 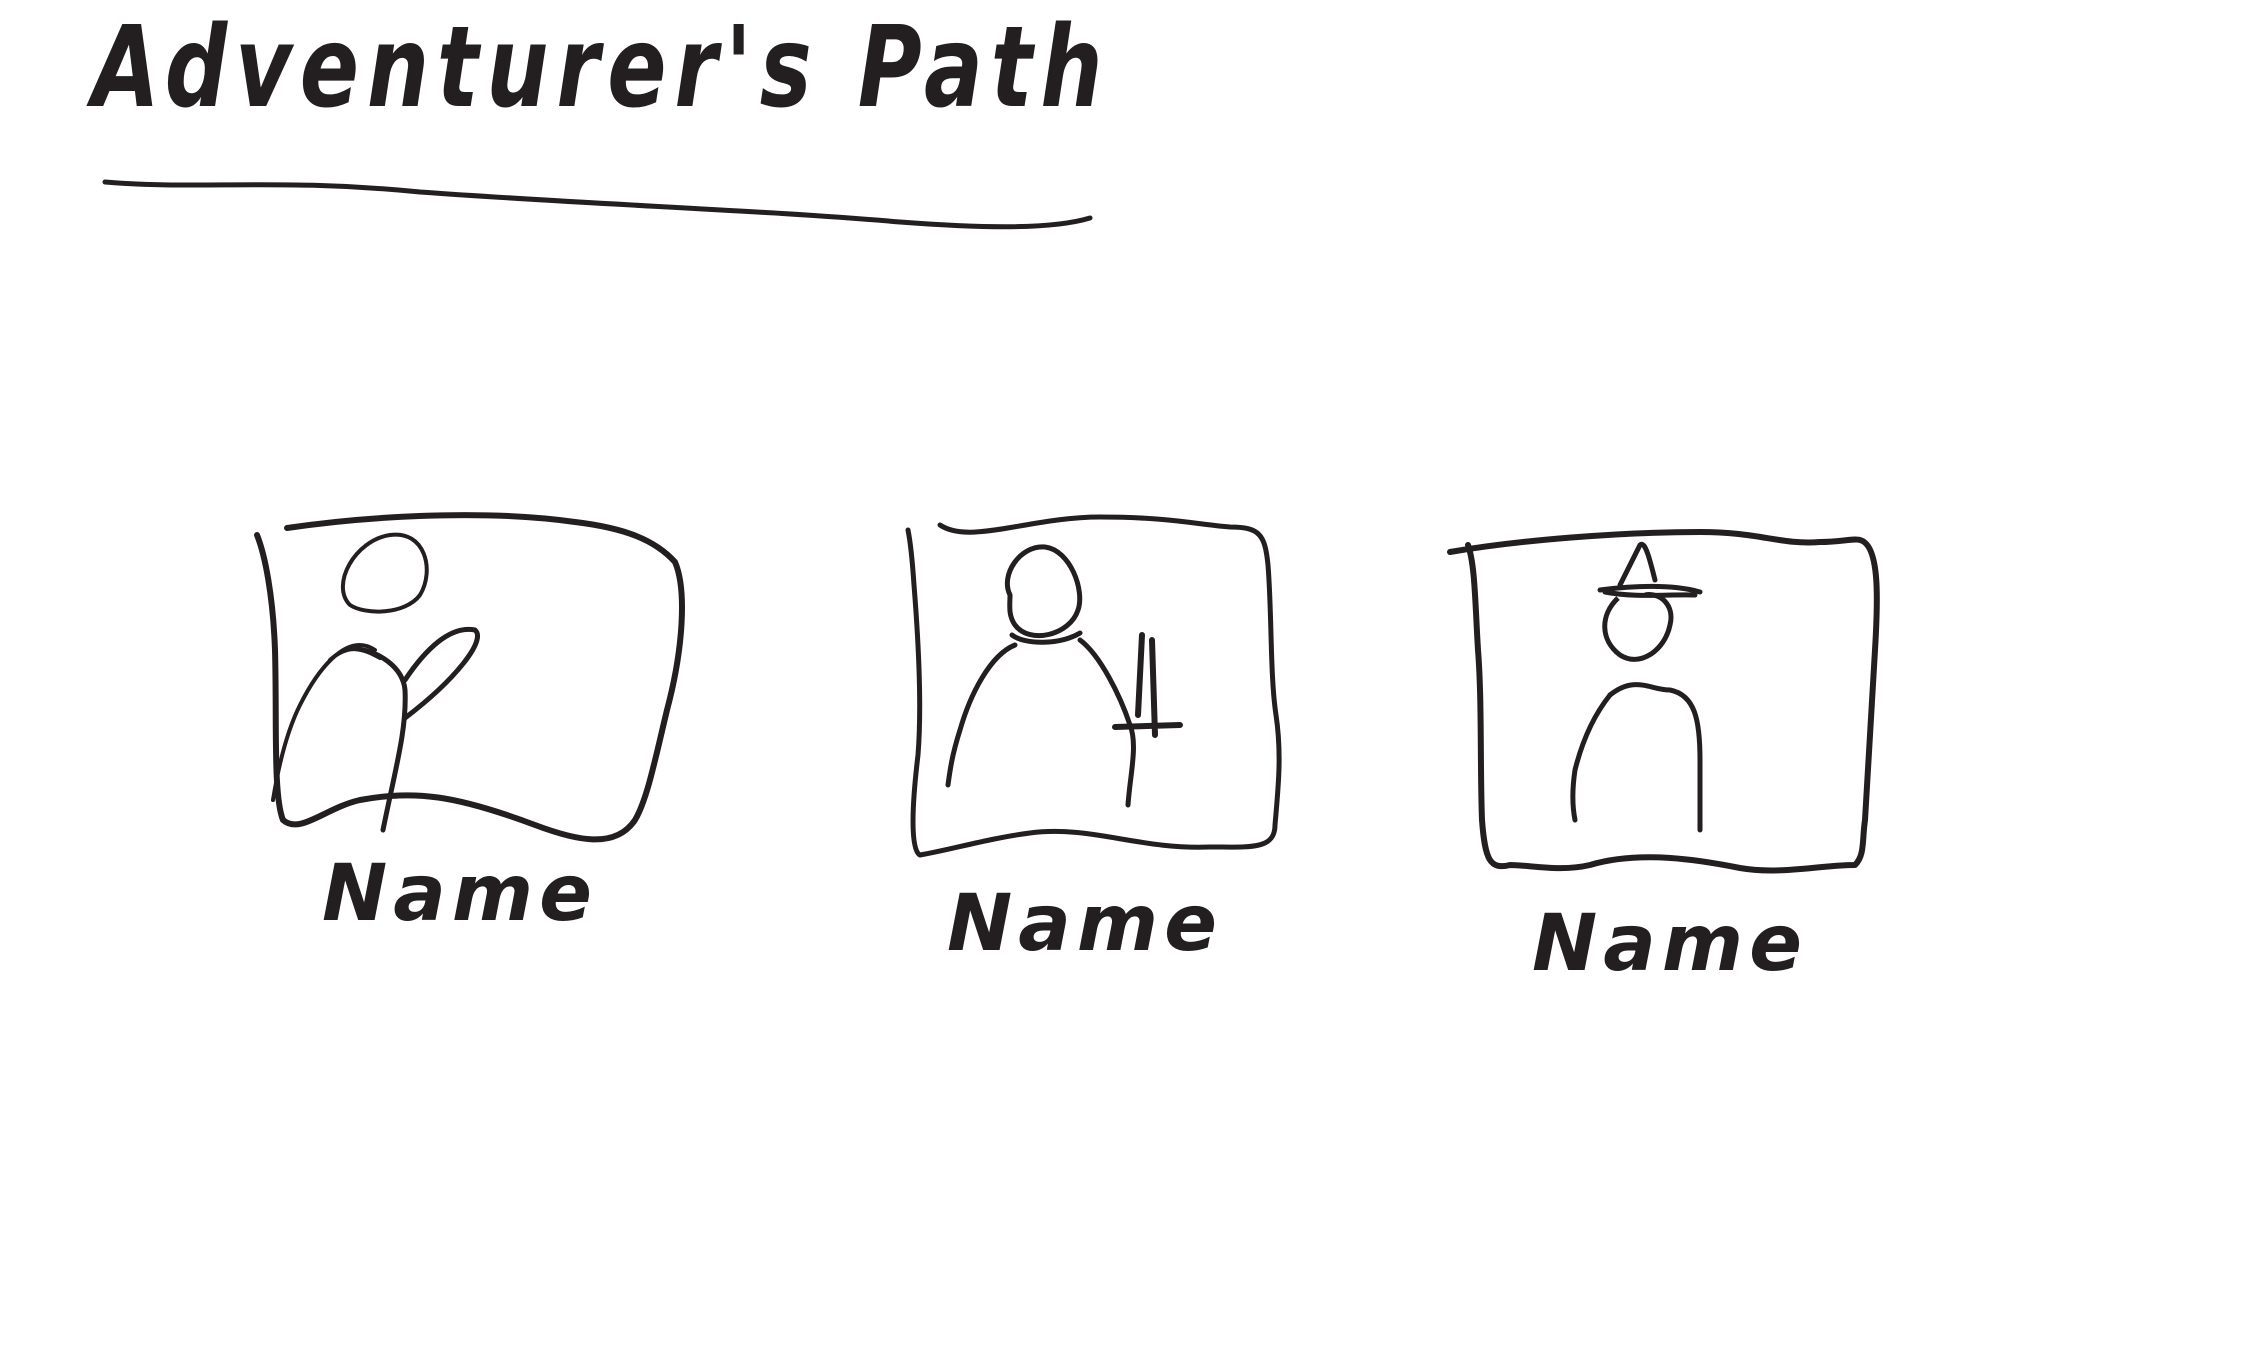 I want to click on character-name-3: Name, so click(x=1670, y=944).